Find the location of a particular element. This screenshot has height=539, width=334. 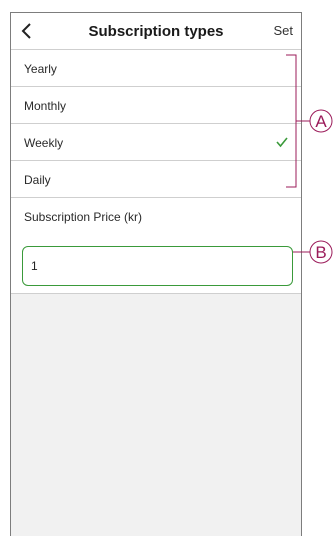

option-weekly: Weekly is located at coordinates (156, 142).